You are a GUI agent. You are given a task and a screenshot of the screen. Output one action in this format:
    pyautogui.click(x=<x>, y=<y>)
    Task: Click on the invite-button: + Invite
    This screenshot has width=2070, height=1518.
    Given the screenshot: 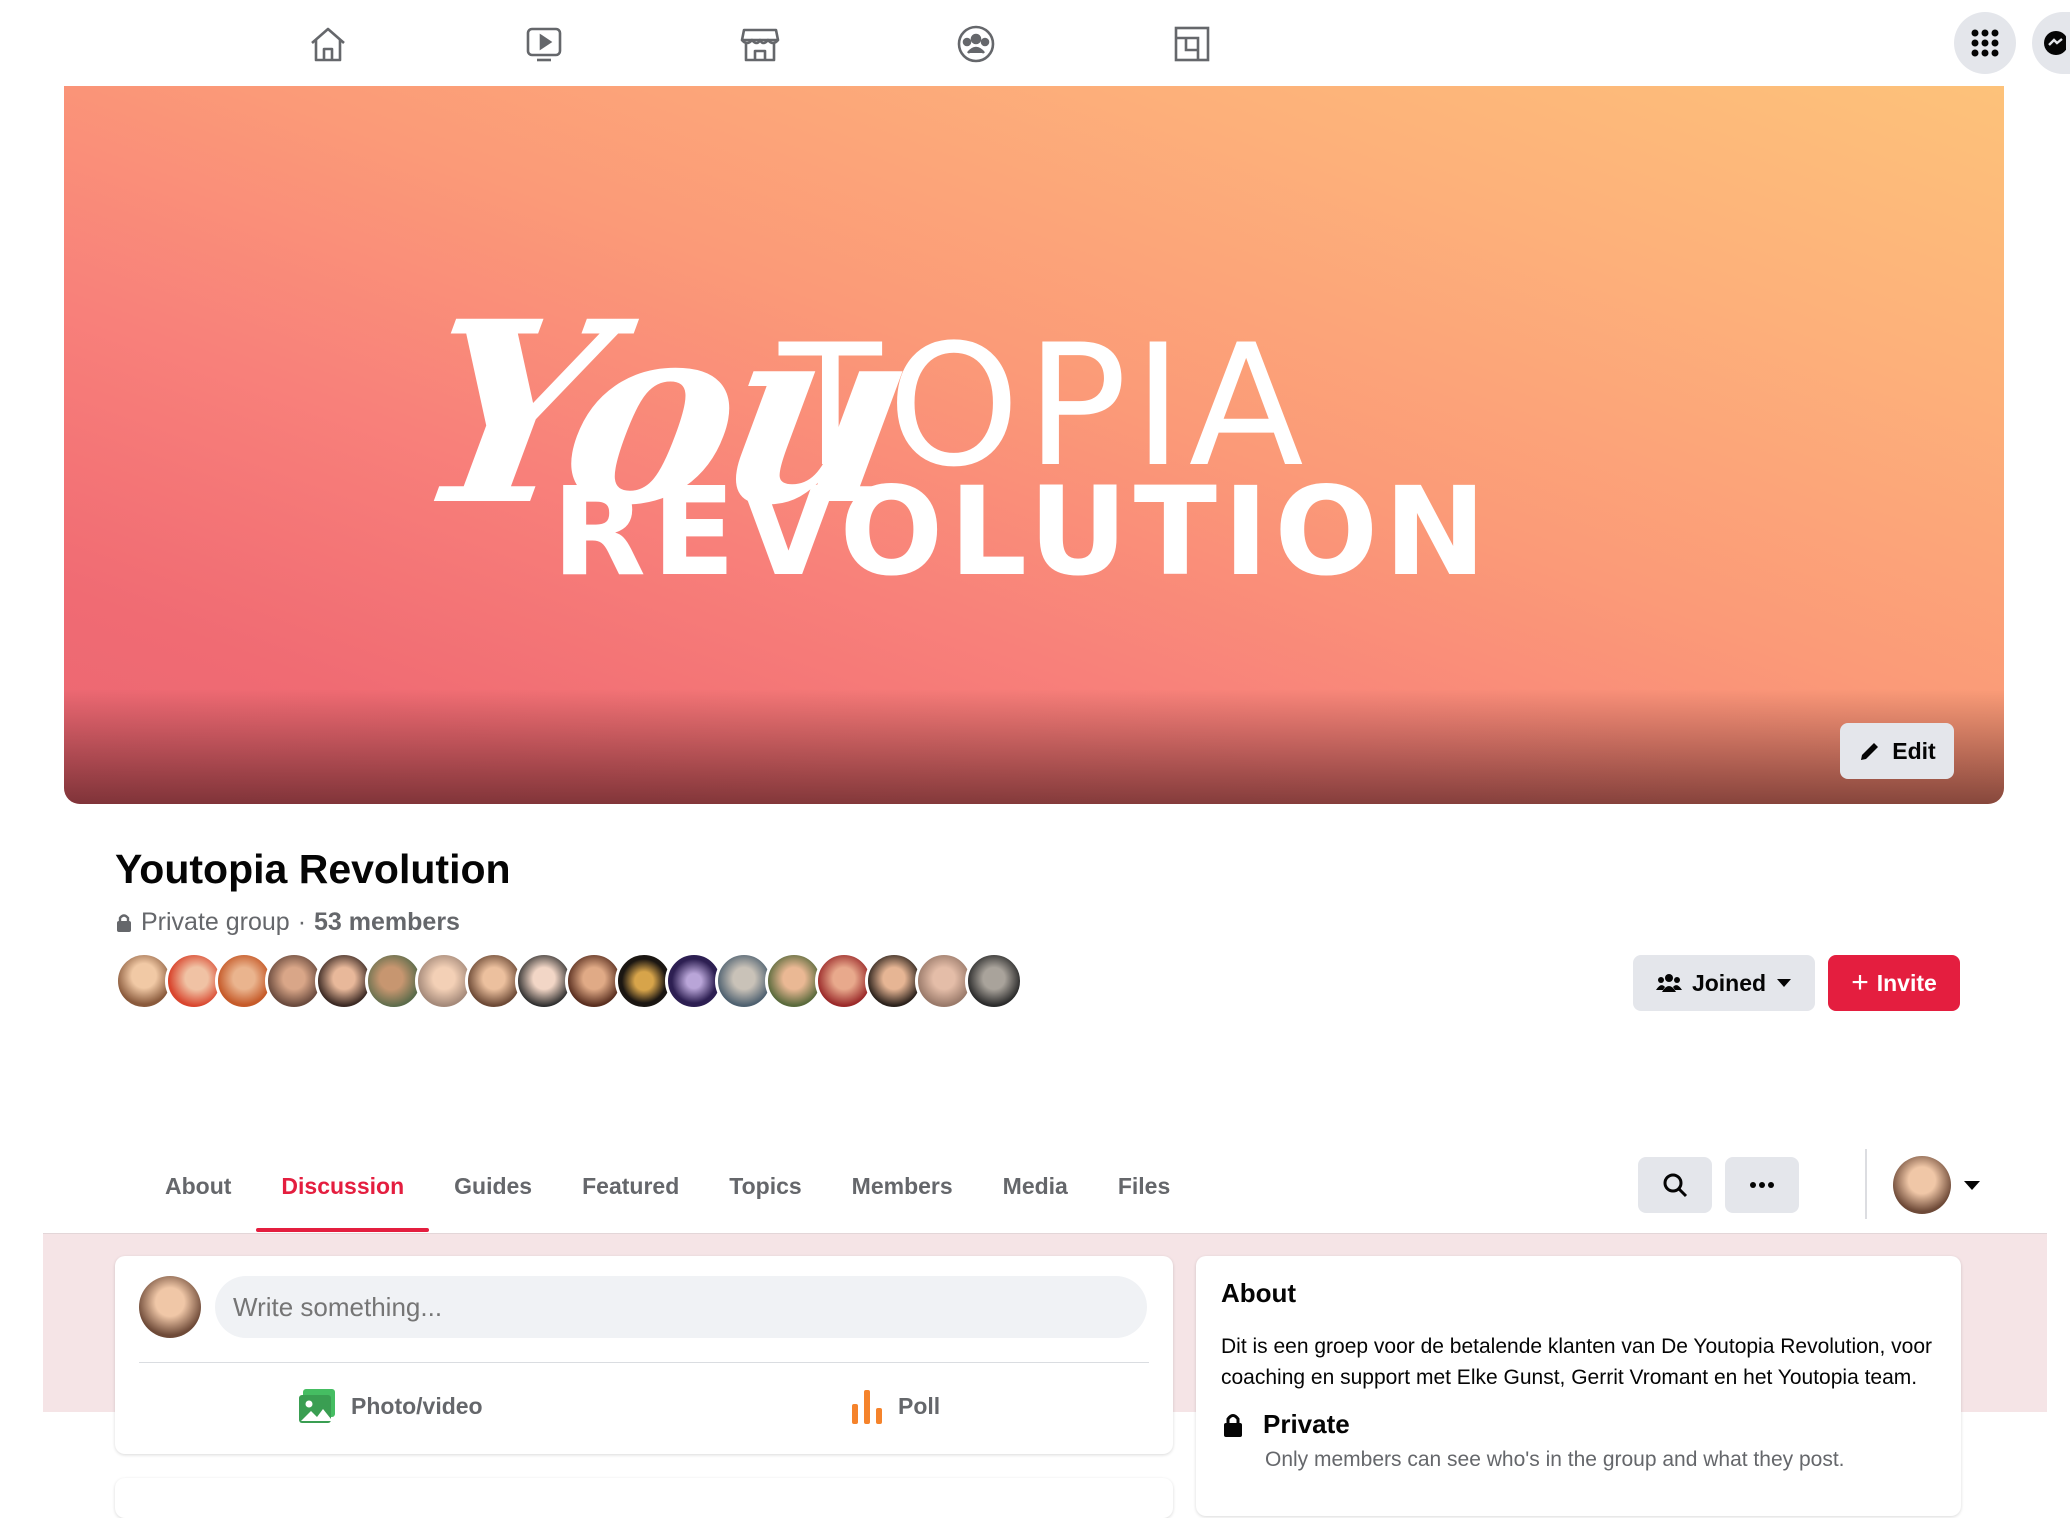 What is the action you would take?
    pyautogui.click(x=1894, y=983)
    